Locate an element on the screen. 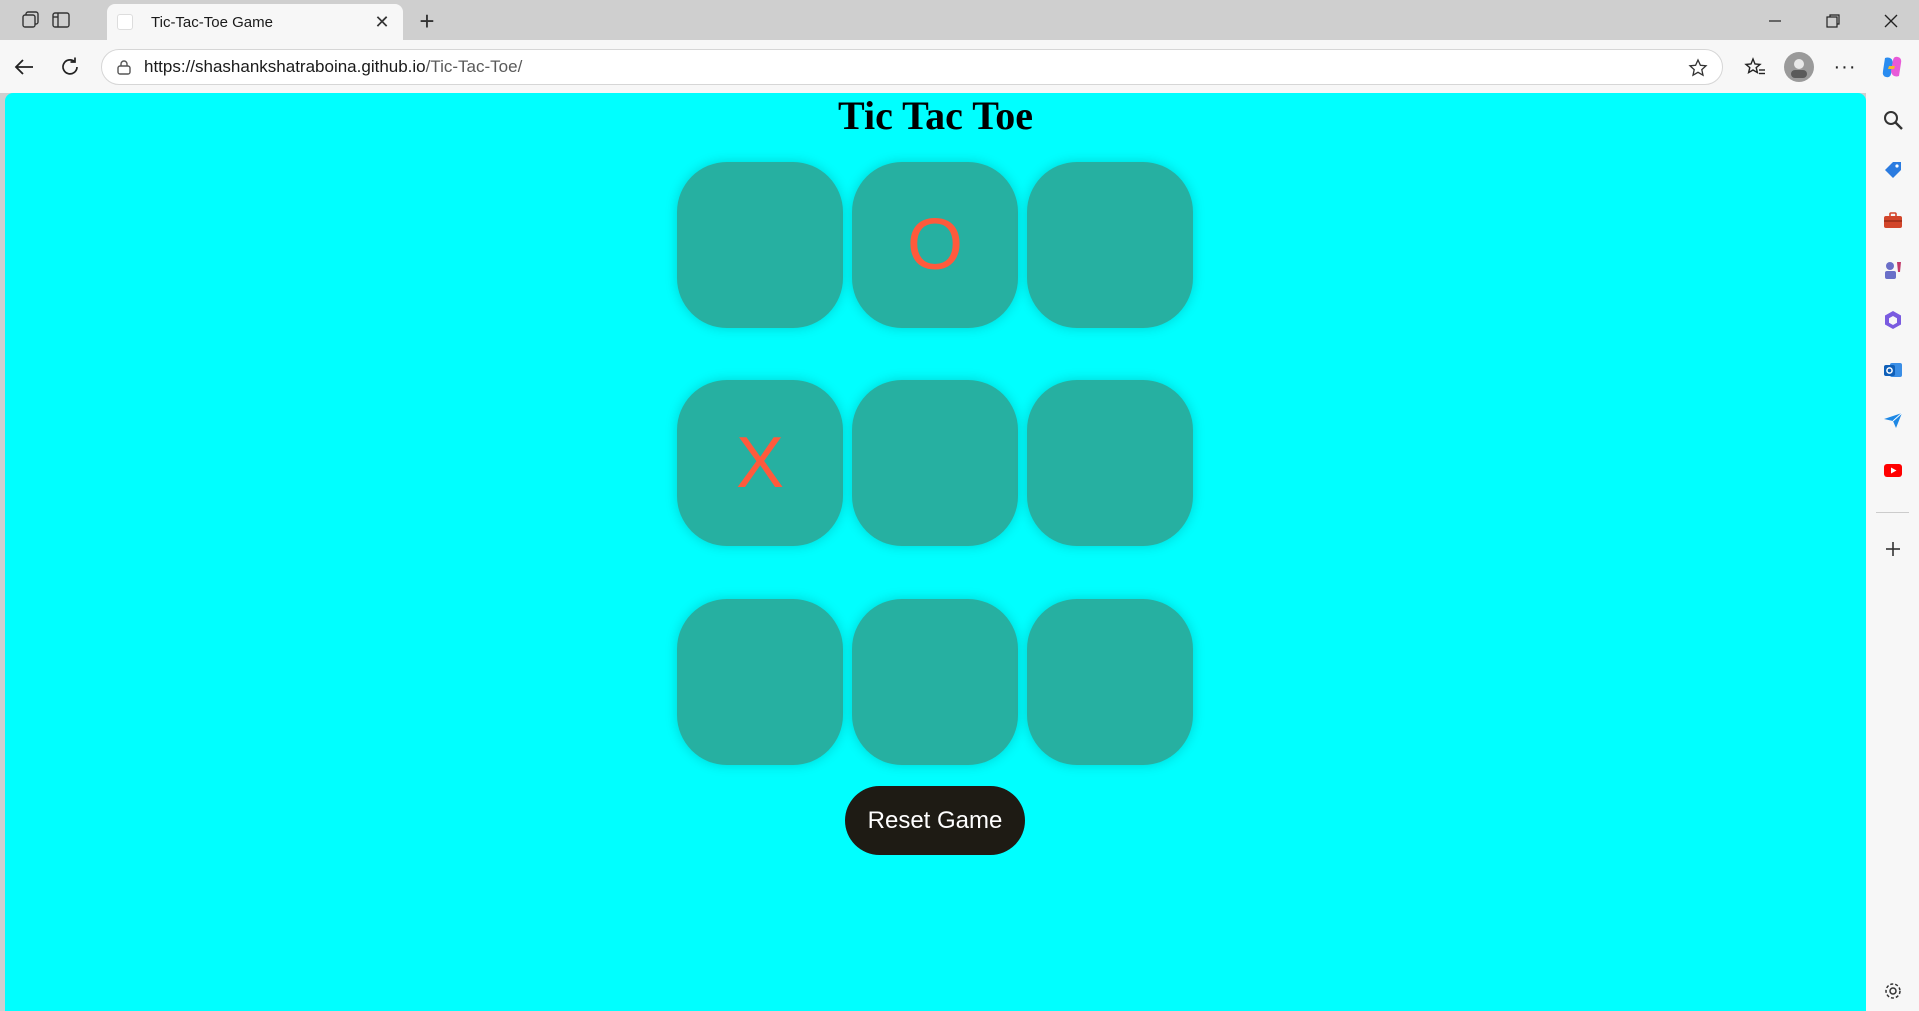 Image resolution: width=1919 pixels, height=1011 pixels. lock-icon is located at coordinates (125, 67).